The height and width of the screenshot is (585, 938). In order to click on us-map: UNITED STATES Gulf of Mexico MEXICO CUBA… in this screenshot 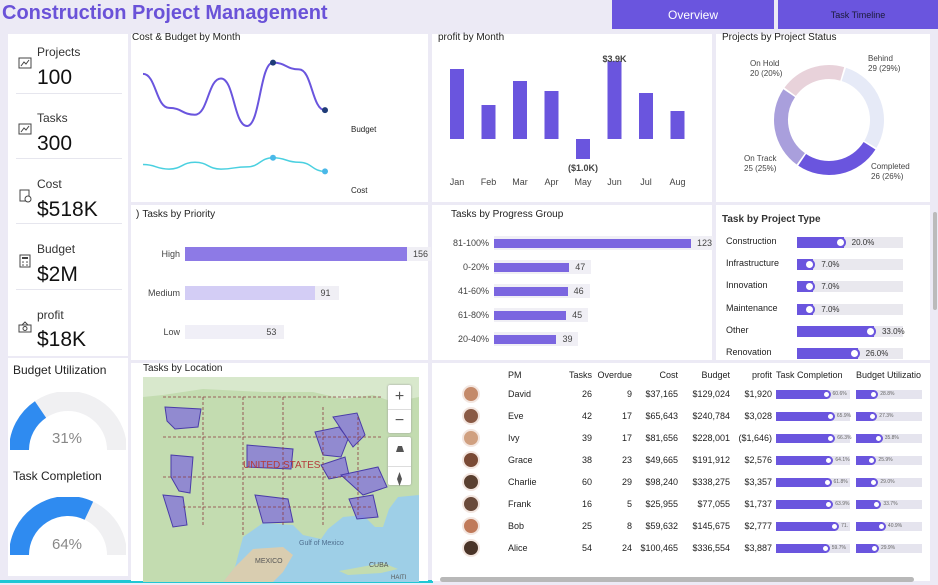, I will do `click(281, 479)`.